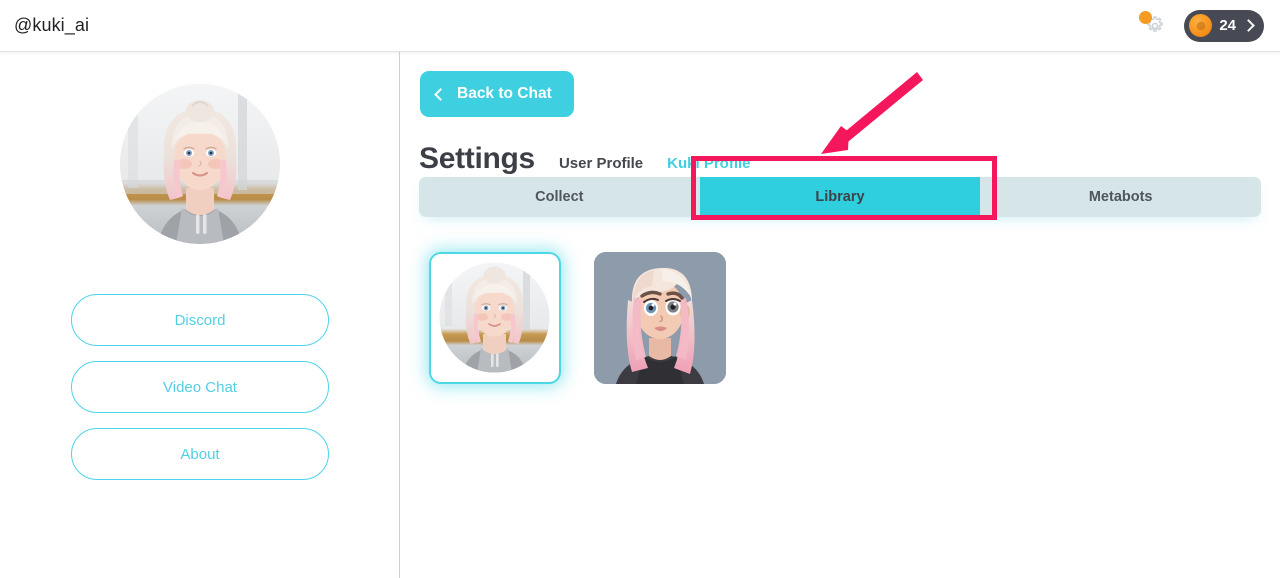 The height and width of the screenshot is (578, 1280). I want to click on tab-collect: Collect, so click(559, 197).